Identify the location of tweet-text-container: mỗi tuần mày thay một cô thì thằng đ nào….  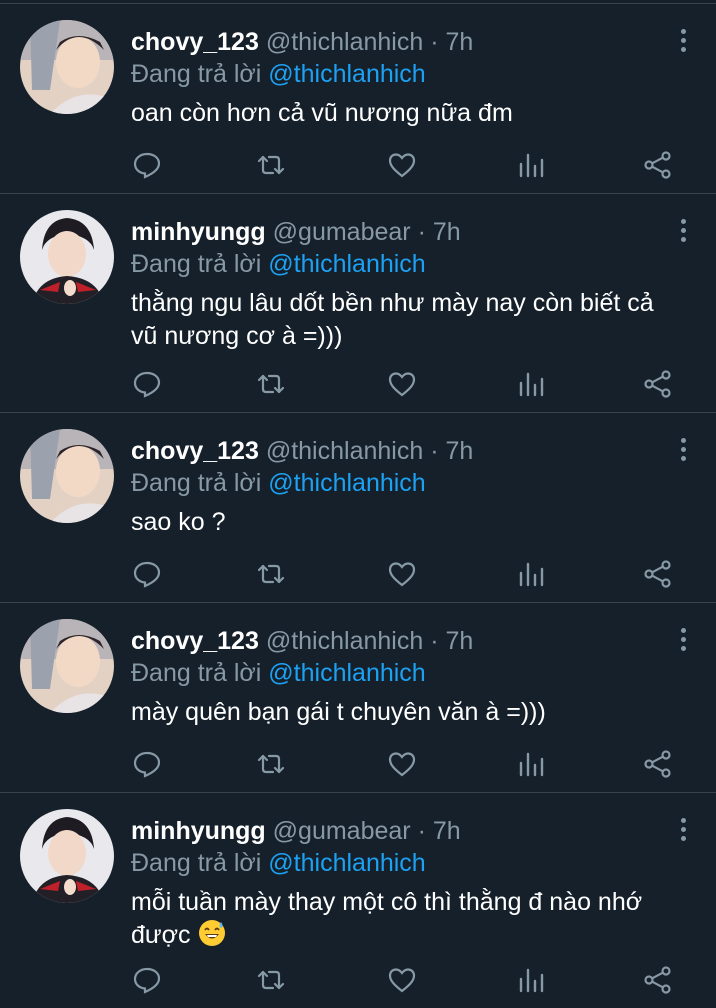
(408, 919).